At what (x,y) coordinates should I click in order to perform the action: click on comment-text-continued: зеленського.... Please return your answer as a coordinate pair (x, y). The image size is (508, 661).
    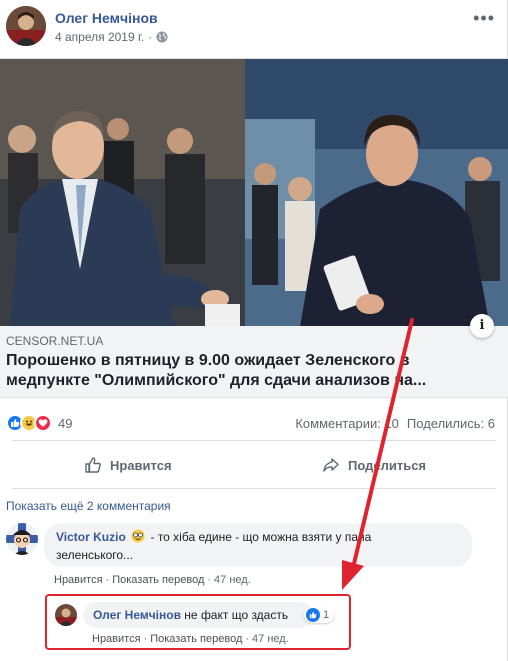
    Looking at the image, I should click on (95, 555).